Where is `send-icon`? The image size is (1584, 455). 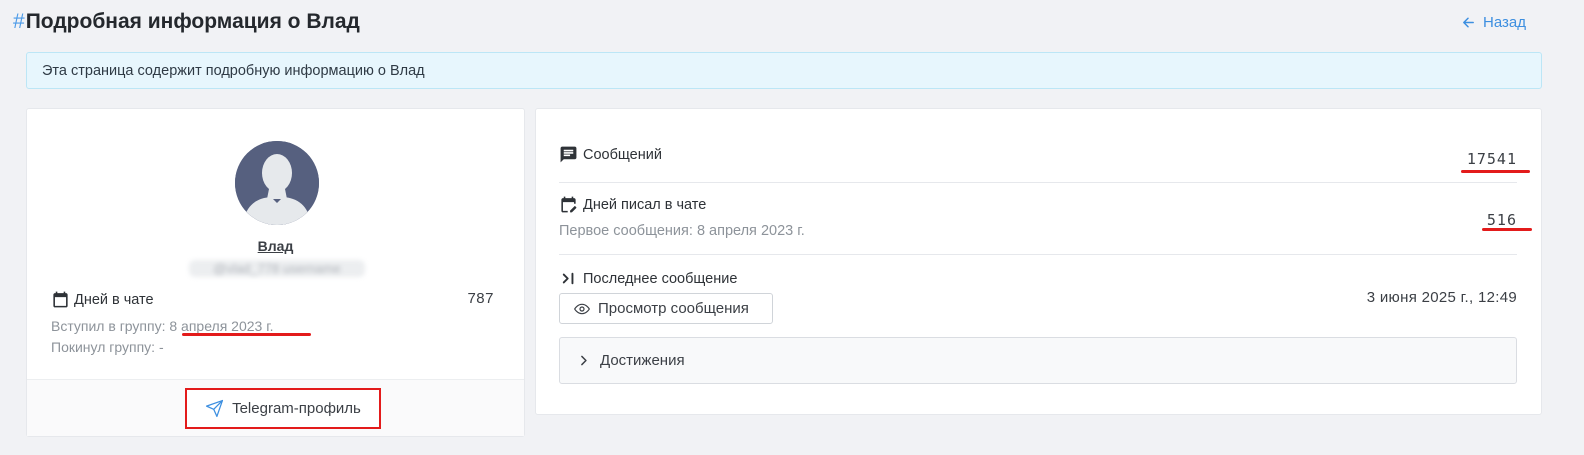
send-icon is located at coordinates (215, 408).